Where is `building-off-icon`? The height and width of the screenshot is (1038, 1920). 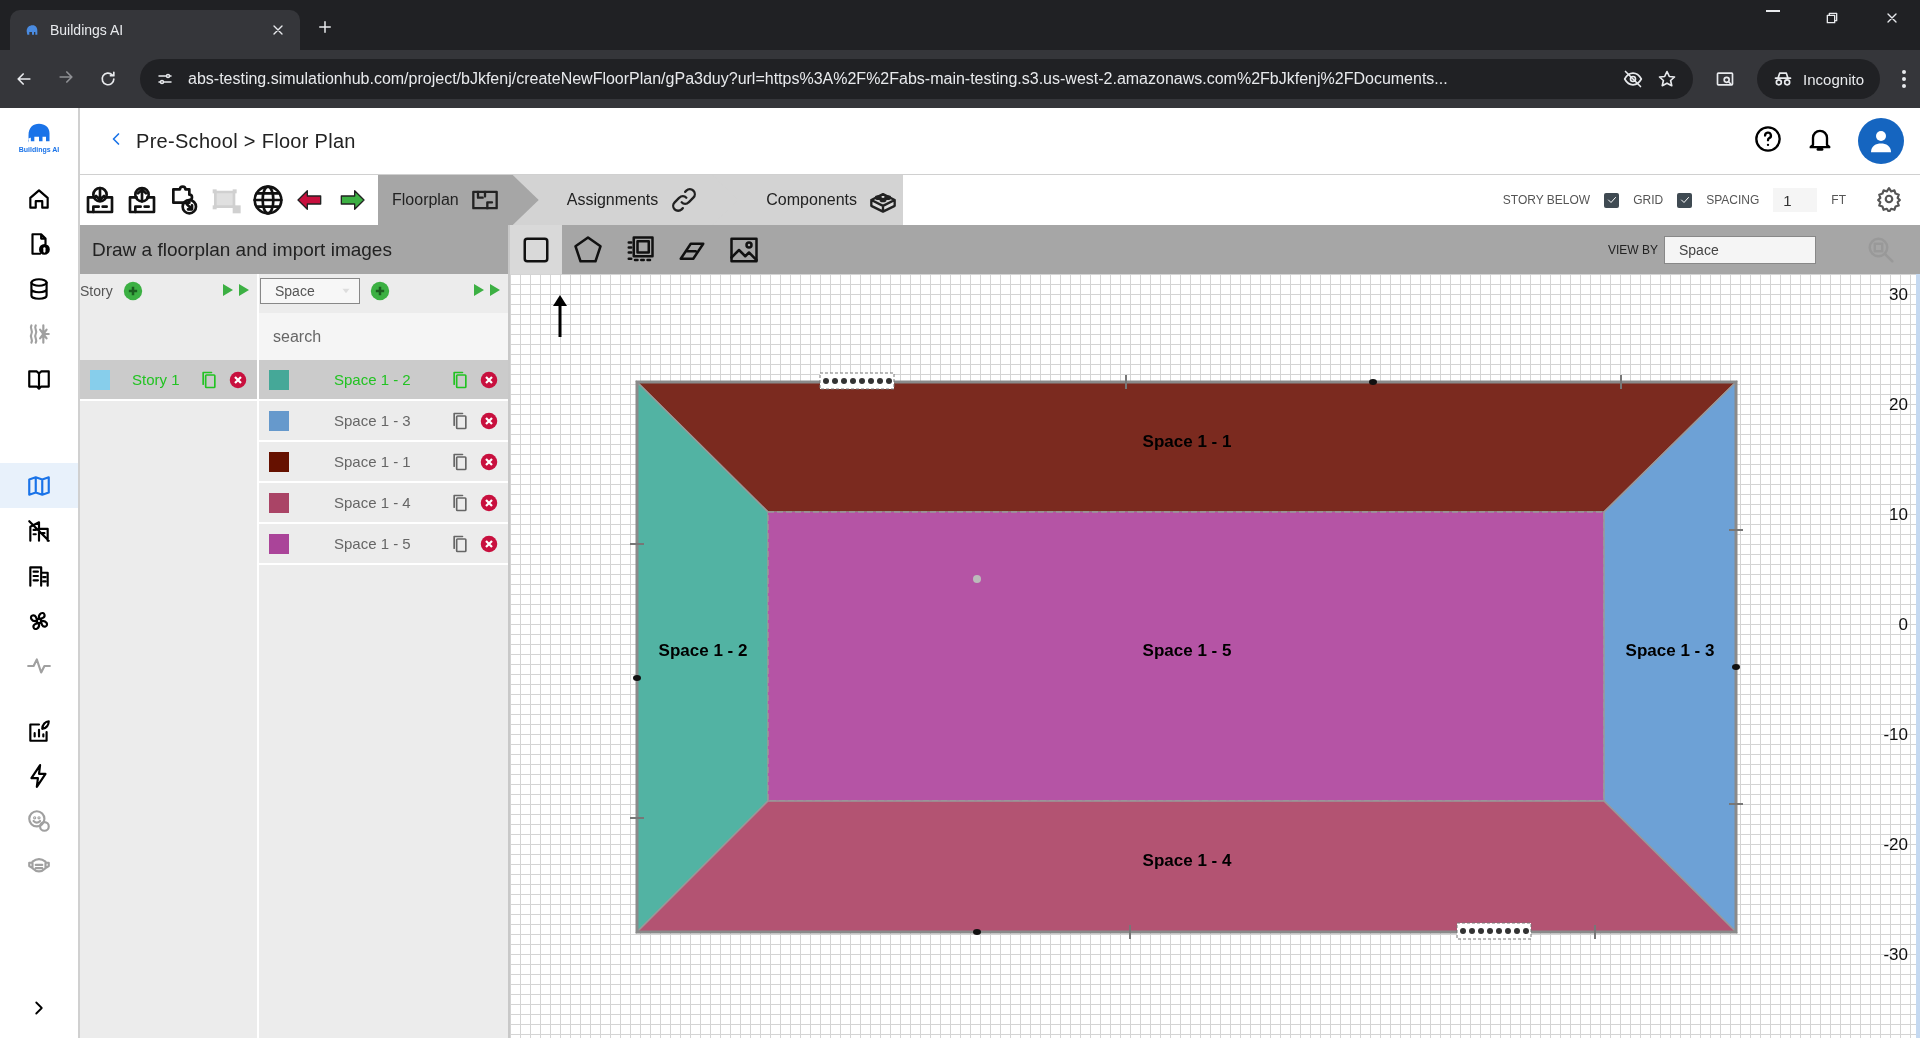 building-off-icon is located at coordinates (39, 530).